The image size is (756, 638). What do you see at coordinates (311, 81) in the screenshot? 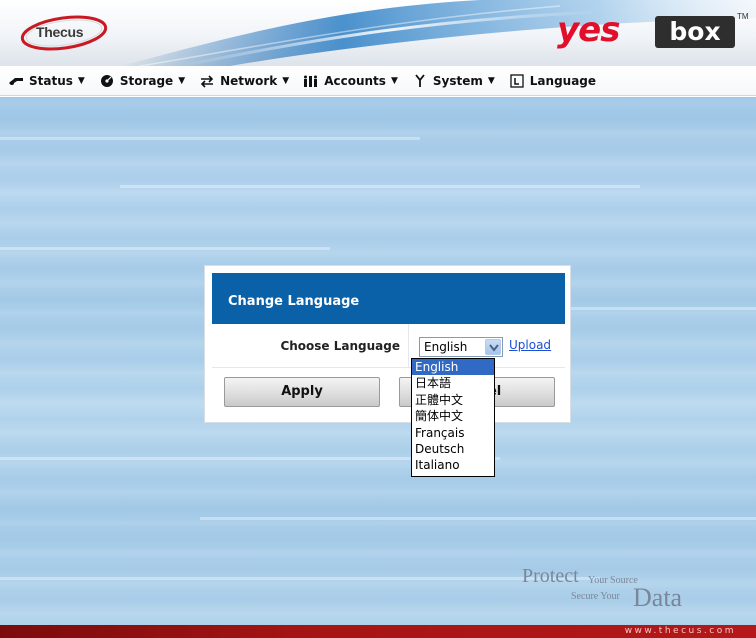
I see `users-icon` at bounding box center [311, 81].